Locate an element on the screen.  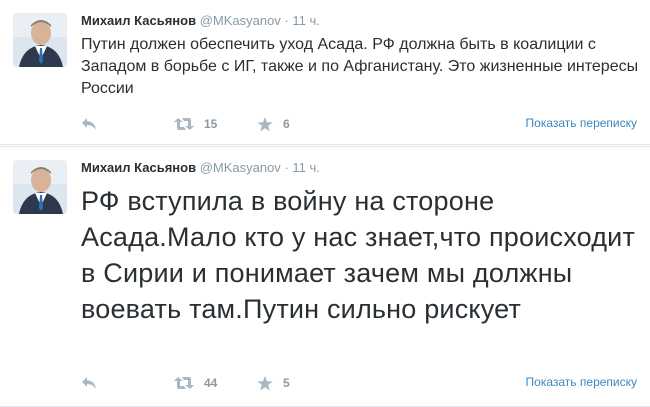
tweet-actions: 44 5 Показать переписку is located at coordinates (361, 383).